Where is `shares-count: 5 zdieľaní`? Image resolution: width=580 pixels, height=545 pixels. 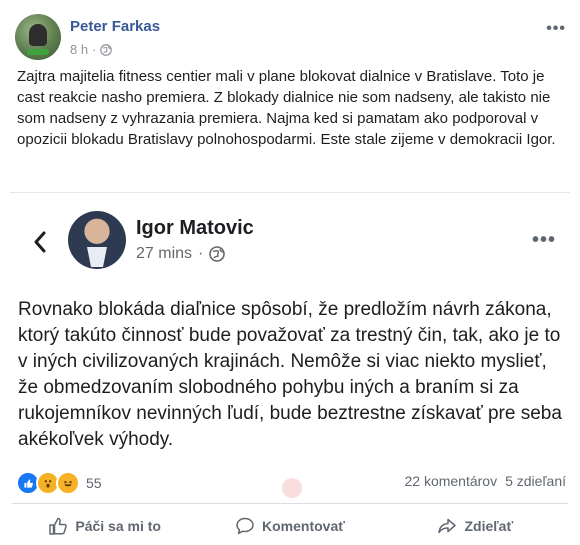 shares-count: 5 zdieľaní is located at coordinates (535, 481).